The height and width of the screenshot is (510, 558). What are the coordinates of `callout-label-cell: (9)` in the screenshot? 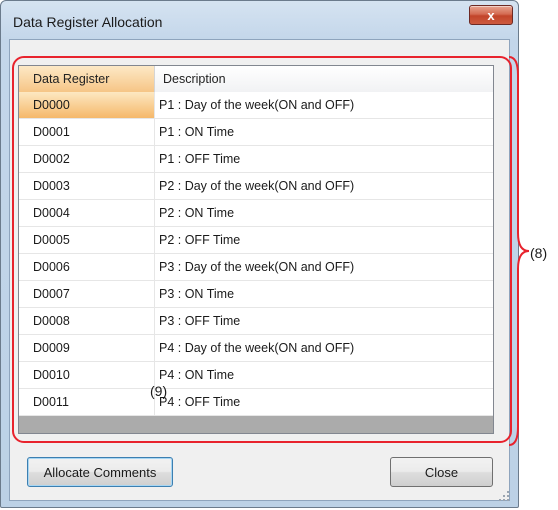 It's located at (159, 391).